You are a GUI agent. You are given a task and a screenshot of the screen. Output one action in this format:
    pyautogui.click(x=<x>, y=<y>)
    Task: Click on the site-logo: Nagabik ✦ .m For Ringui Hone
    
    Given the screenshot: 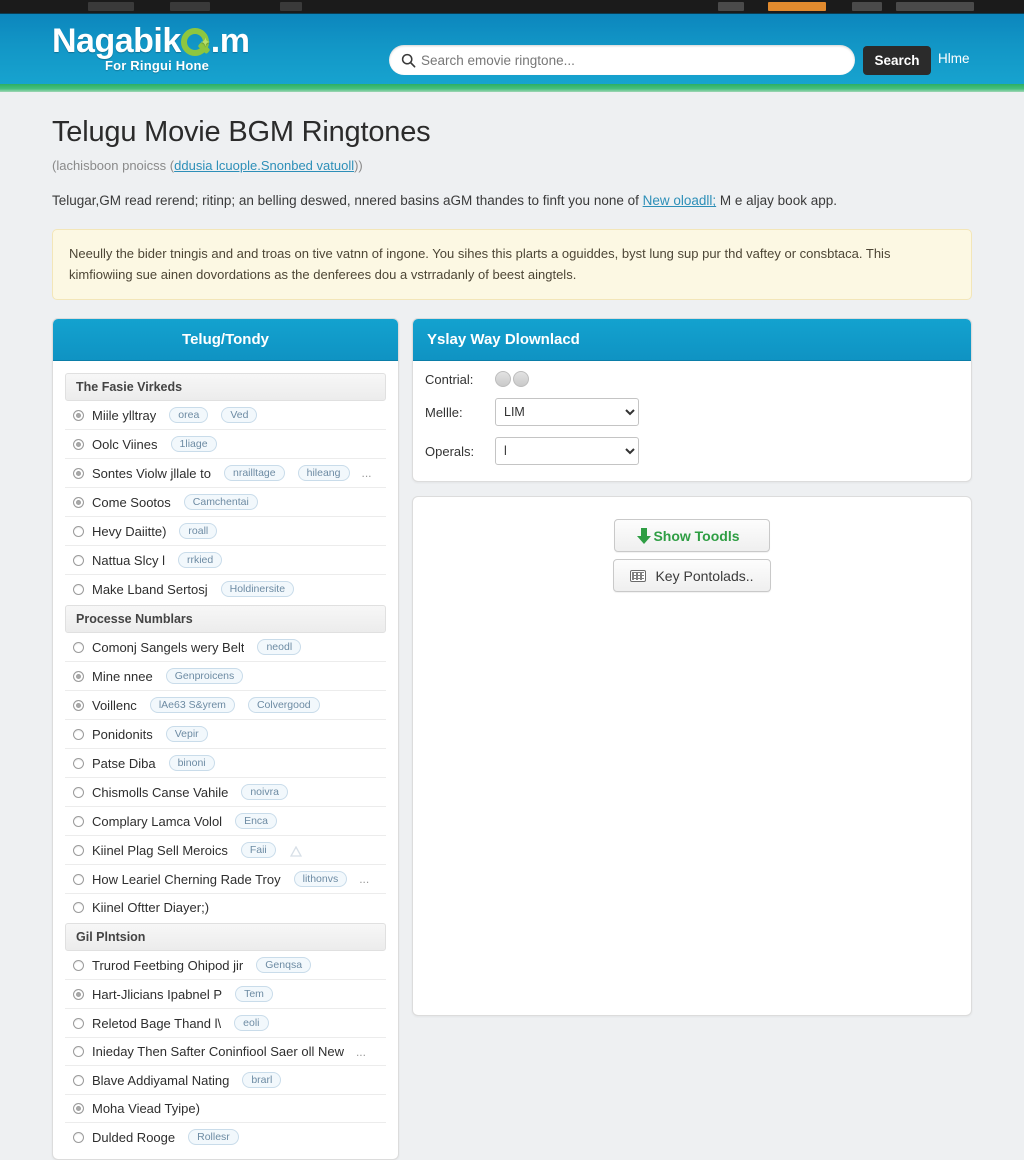 What is the action you would take?
    pyautogui.click(x=172, y=50)
    